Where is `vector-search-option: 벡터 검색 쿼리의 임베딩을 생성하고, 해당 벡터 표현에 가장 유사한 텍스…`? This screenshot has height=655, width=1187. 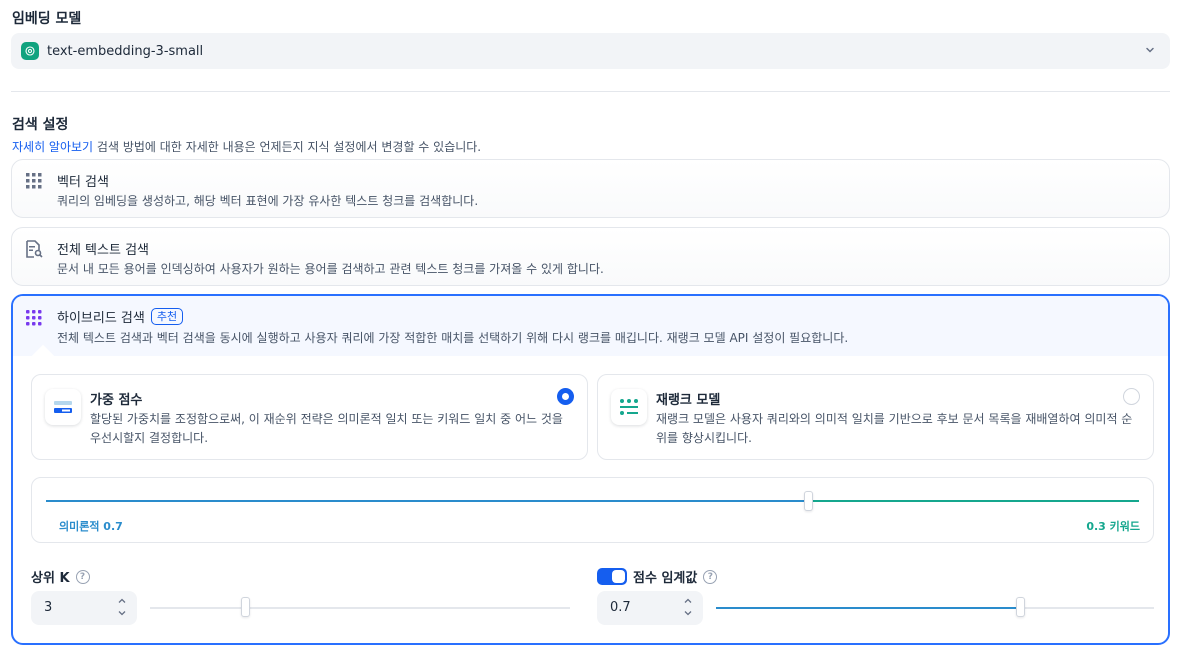 vector-search-option: 벡터 검색 쿼리의 임베딩을 생성하고, 해당 벡터 표현에 가장 유사한 텍스… is located at coordinates (590, 188).